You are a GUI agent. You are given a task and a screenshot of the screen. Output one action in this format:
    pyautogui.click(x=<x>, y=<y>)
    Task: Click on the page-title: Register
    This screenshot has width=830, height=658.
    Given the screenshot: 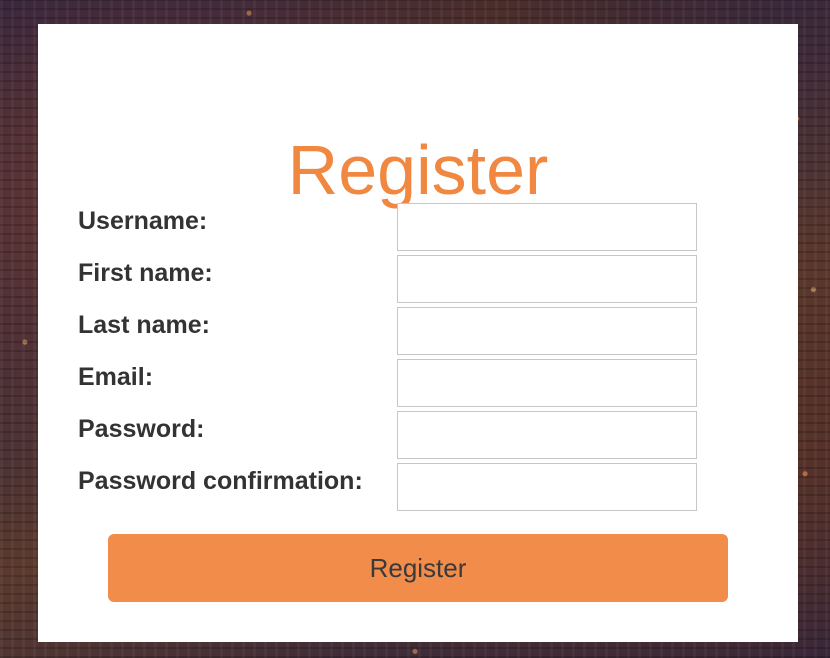 What is the action you would take?
    pyautogui.click(x=418, y=170)
    